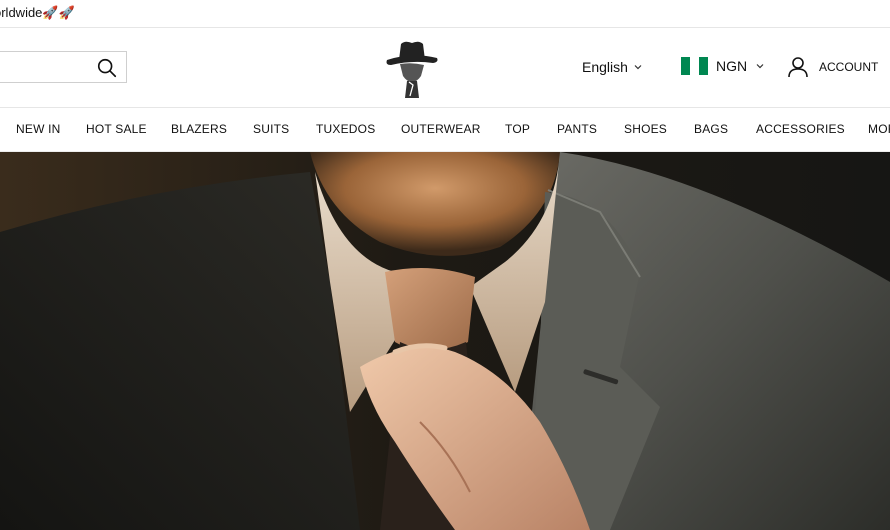 This screenshot has width=890, height=530. Describe the element at coordinates (800, 129) in the screenshot. I see `nav-item-accessories: ACCESSORIES` at that location.